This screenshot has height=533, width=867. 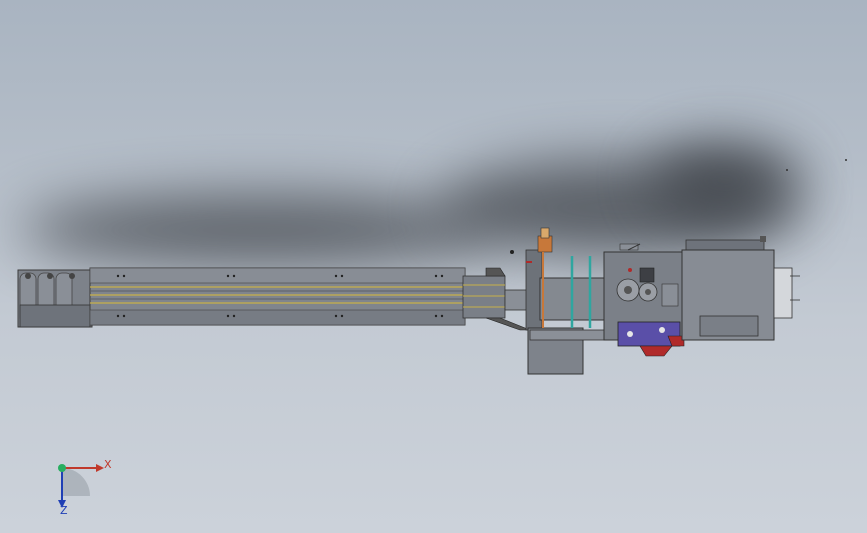 I want to click on drive-section, so click(x=644, y=300).